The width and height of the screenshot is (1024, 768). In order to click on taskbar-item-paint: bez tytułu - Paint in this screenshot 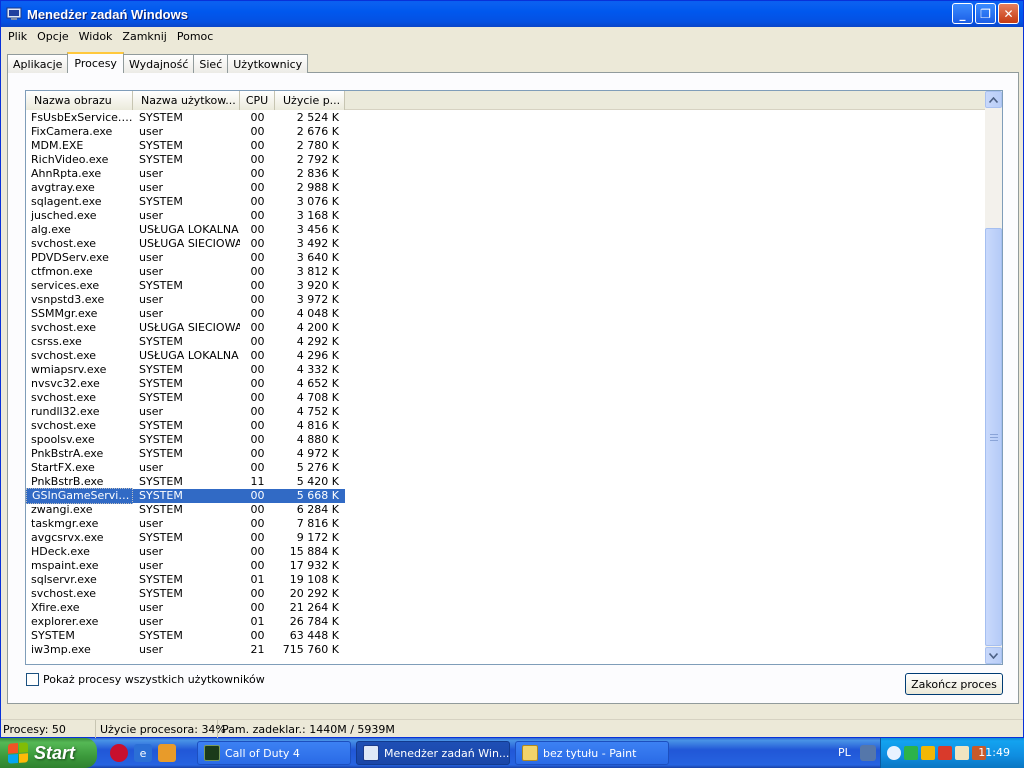, I will do `click(592, 753)`.